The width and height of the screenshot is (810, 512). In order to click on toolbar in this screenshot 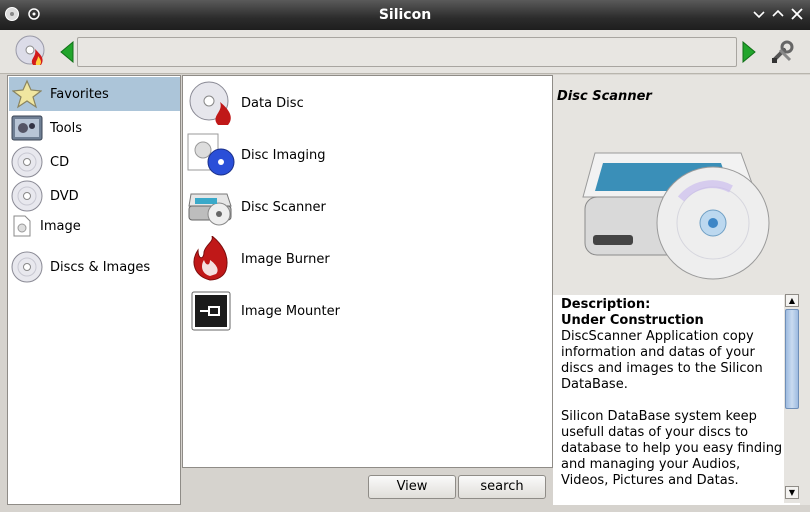, I will do `click(405, 52)`.